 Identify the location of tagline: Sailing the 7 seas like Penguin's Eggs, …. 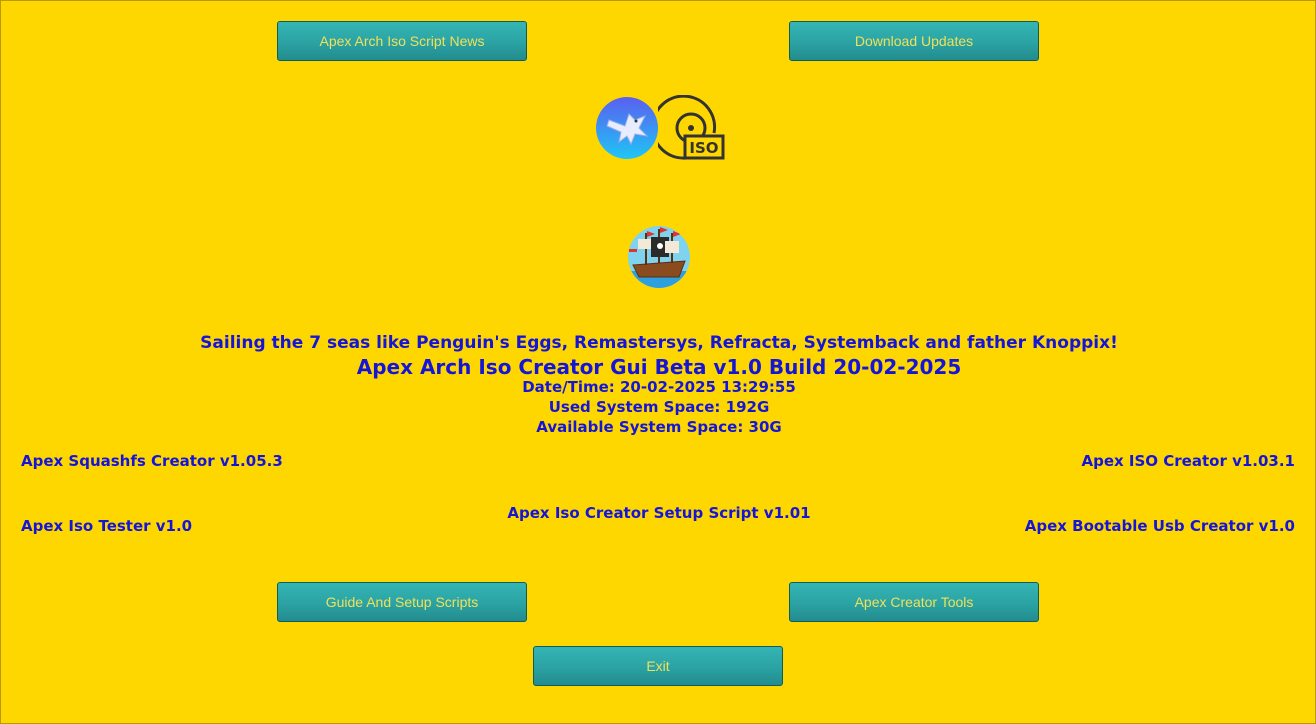
(659, 343).